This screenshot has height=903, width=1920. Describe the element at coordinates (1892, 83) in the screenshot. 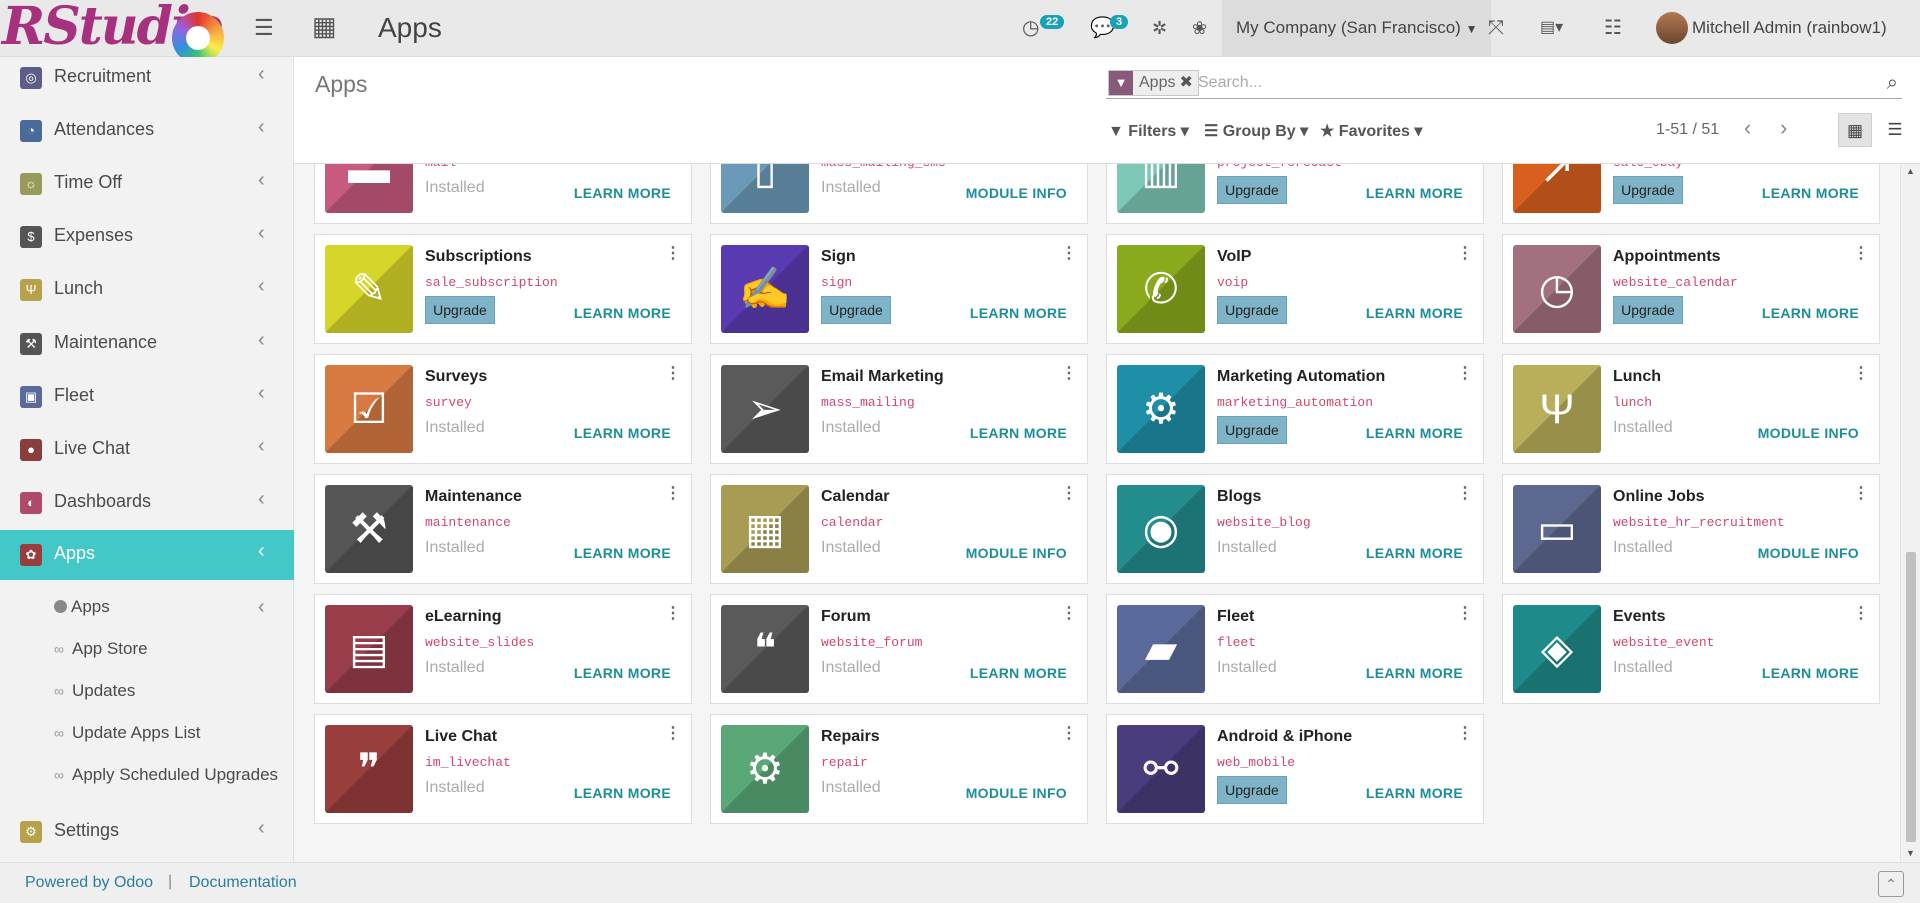

I see `search-icon: ⌕` at that location.